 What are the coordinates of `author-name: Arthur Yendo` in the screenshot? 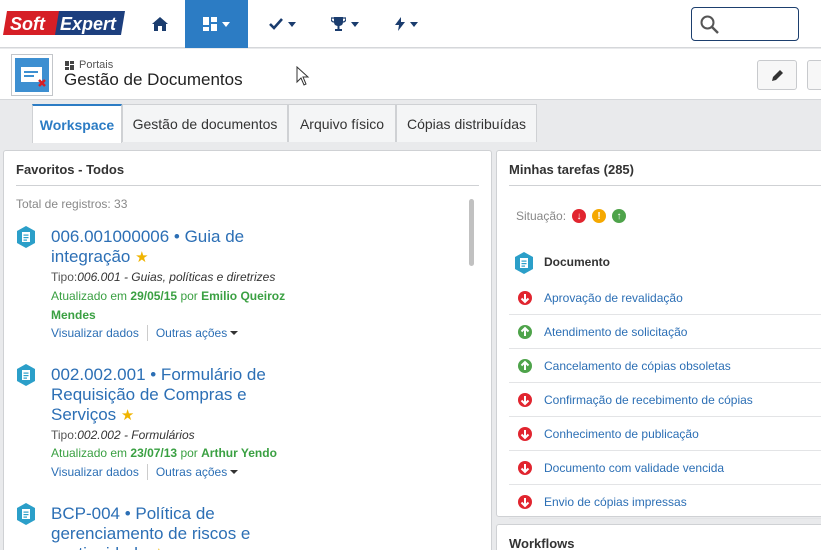 It's located at (239, 453).